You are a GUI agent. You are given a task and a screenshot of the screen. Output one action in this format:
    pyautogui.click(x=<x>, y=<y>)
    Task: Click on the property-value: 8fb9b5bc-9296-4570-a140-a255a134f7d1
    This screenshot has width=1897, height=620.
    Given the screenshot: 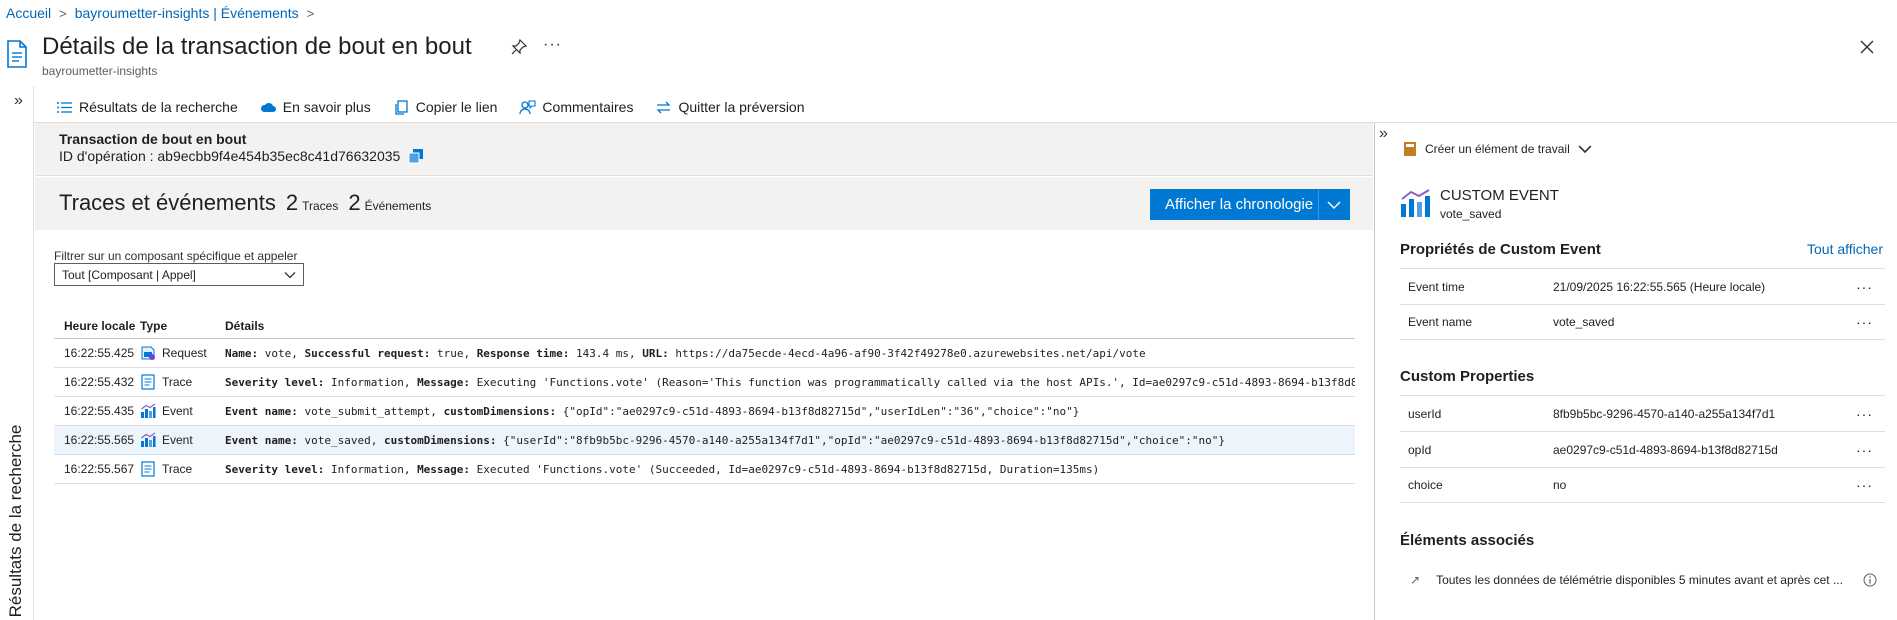 What is the action you would take?
    pyautogui.click(x=1664, y=413)
    